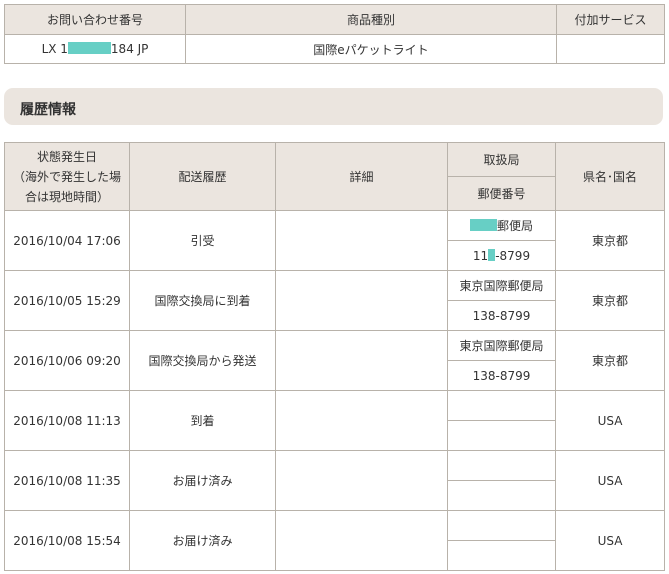 The height and width of the screenshot is (574, 669). Describe the element at coordinates (483, 225) in the screenshot. I see `redacted-office-name` at that location.